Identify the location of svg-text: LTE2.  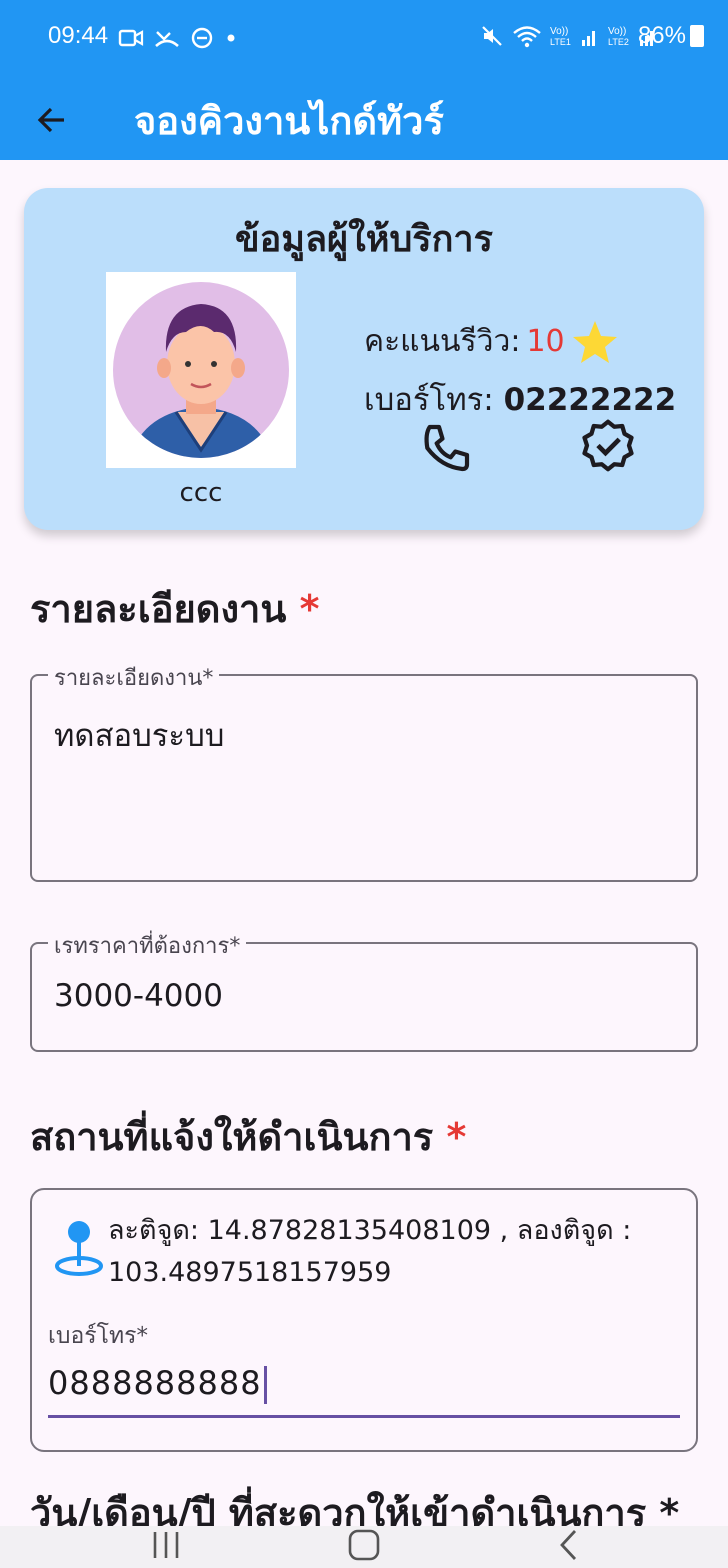
(618, 42).